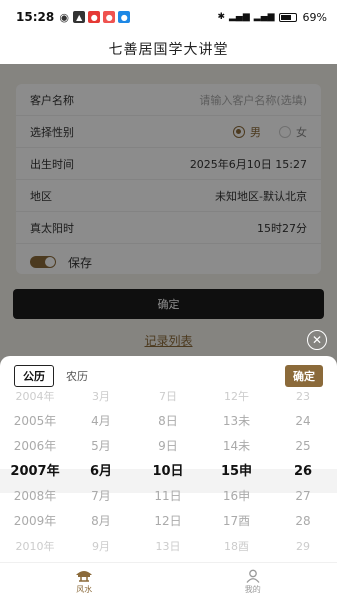  What do you see at coordinates (303, 421) in the screenshot?
I see `minute-option: 24` at bounding box center [303, 421].